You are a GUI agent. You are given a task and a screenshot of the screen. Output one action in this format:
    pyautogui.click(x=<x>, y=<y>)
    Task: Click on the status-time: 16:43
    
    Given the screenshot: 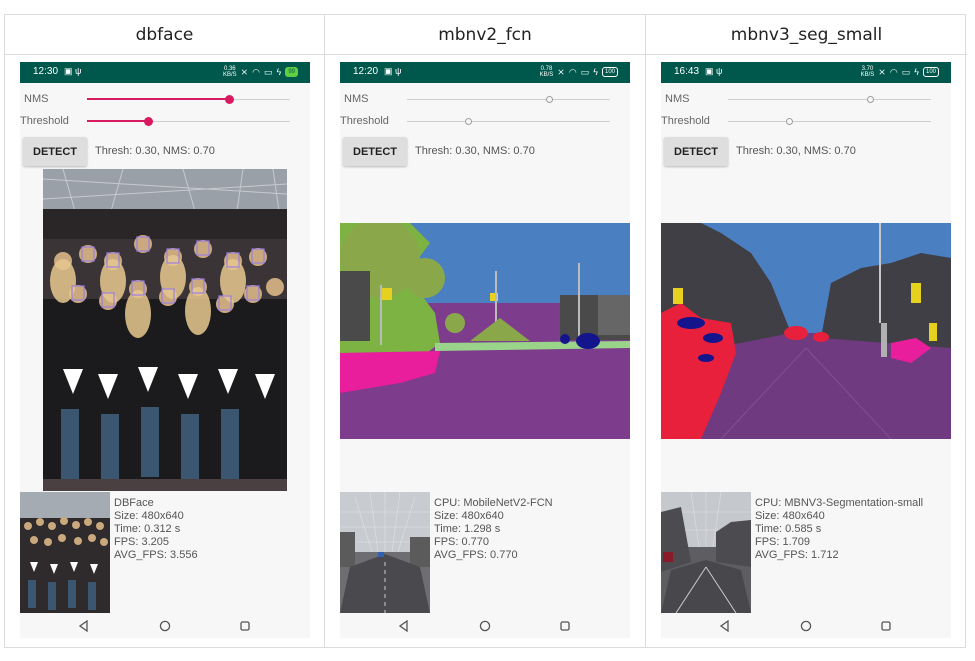 What is the action you would take?
    pyautogui.click(x=687, y=71)
    